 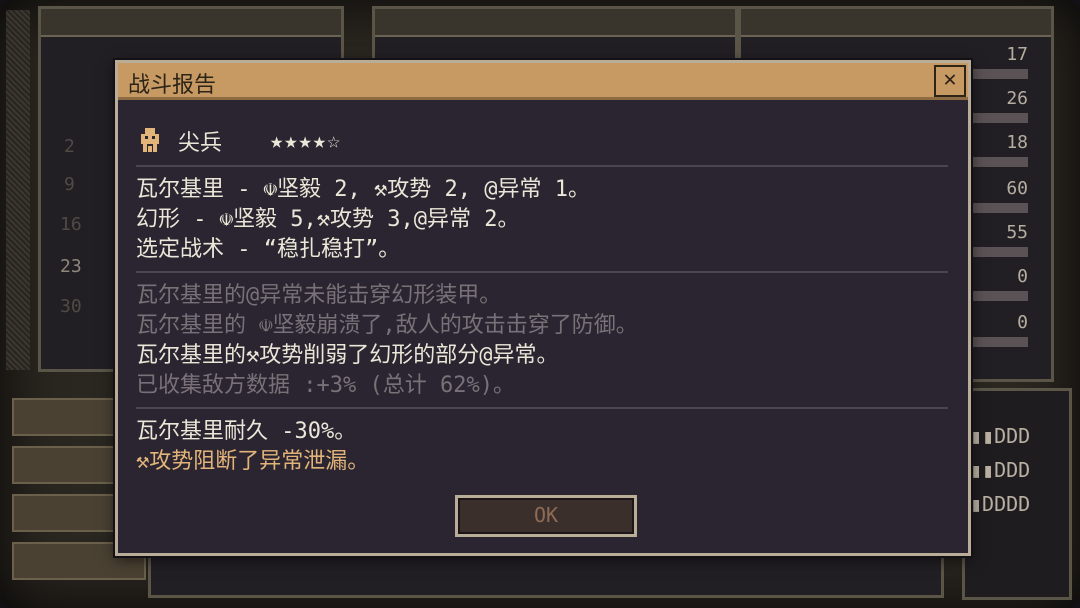 I want to click on close-icon: ✕, so click(x=950, y=79).